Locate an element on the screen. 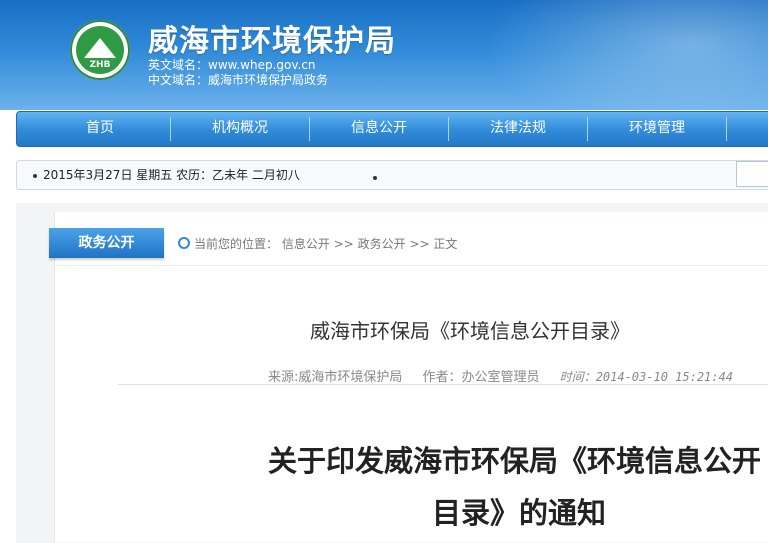 The image size is (768, 543). nav-item-env-management: 环境管理 is located at coordinates (657, 129).